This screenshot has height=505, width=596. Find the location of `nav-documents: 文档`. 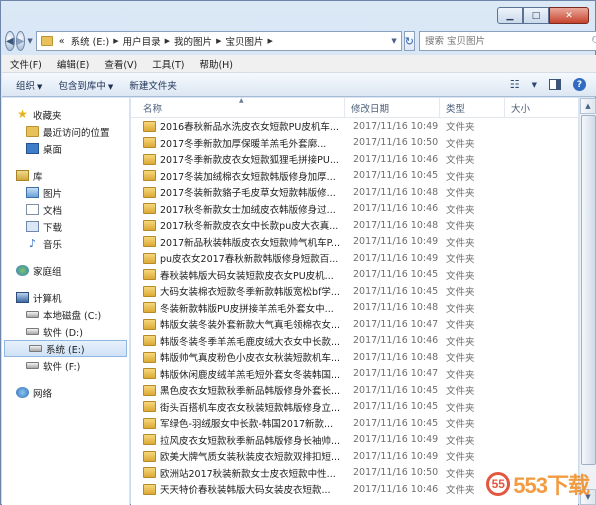

nav-documents: 文档 is located at coordinates (65, 209).